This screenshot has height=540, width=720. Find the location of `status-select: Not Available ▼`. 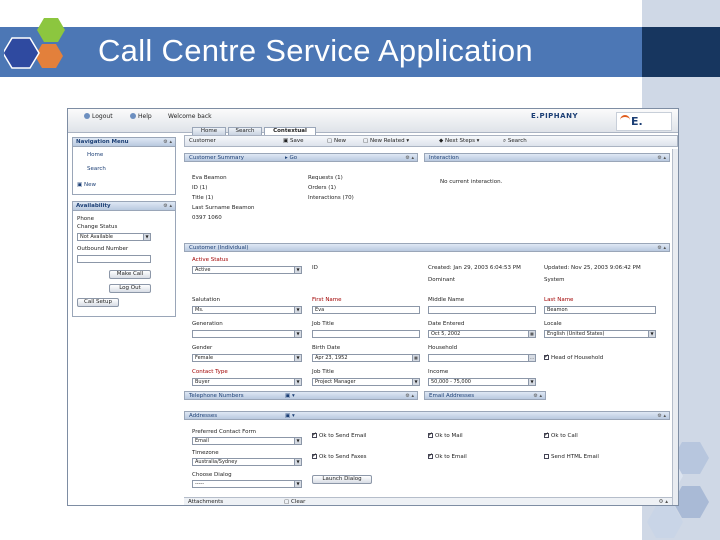

status-select: Not Available ▼ is located at coordinates (114, 237).